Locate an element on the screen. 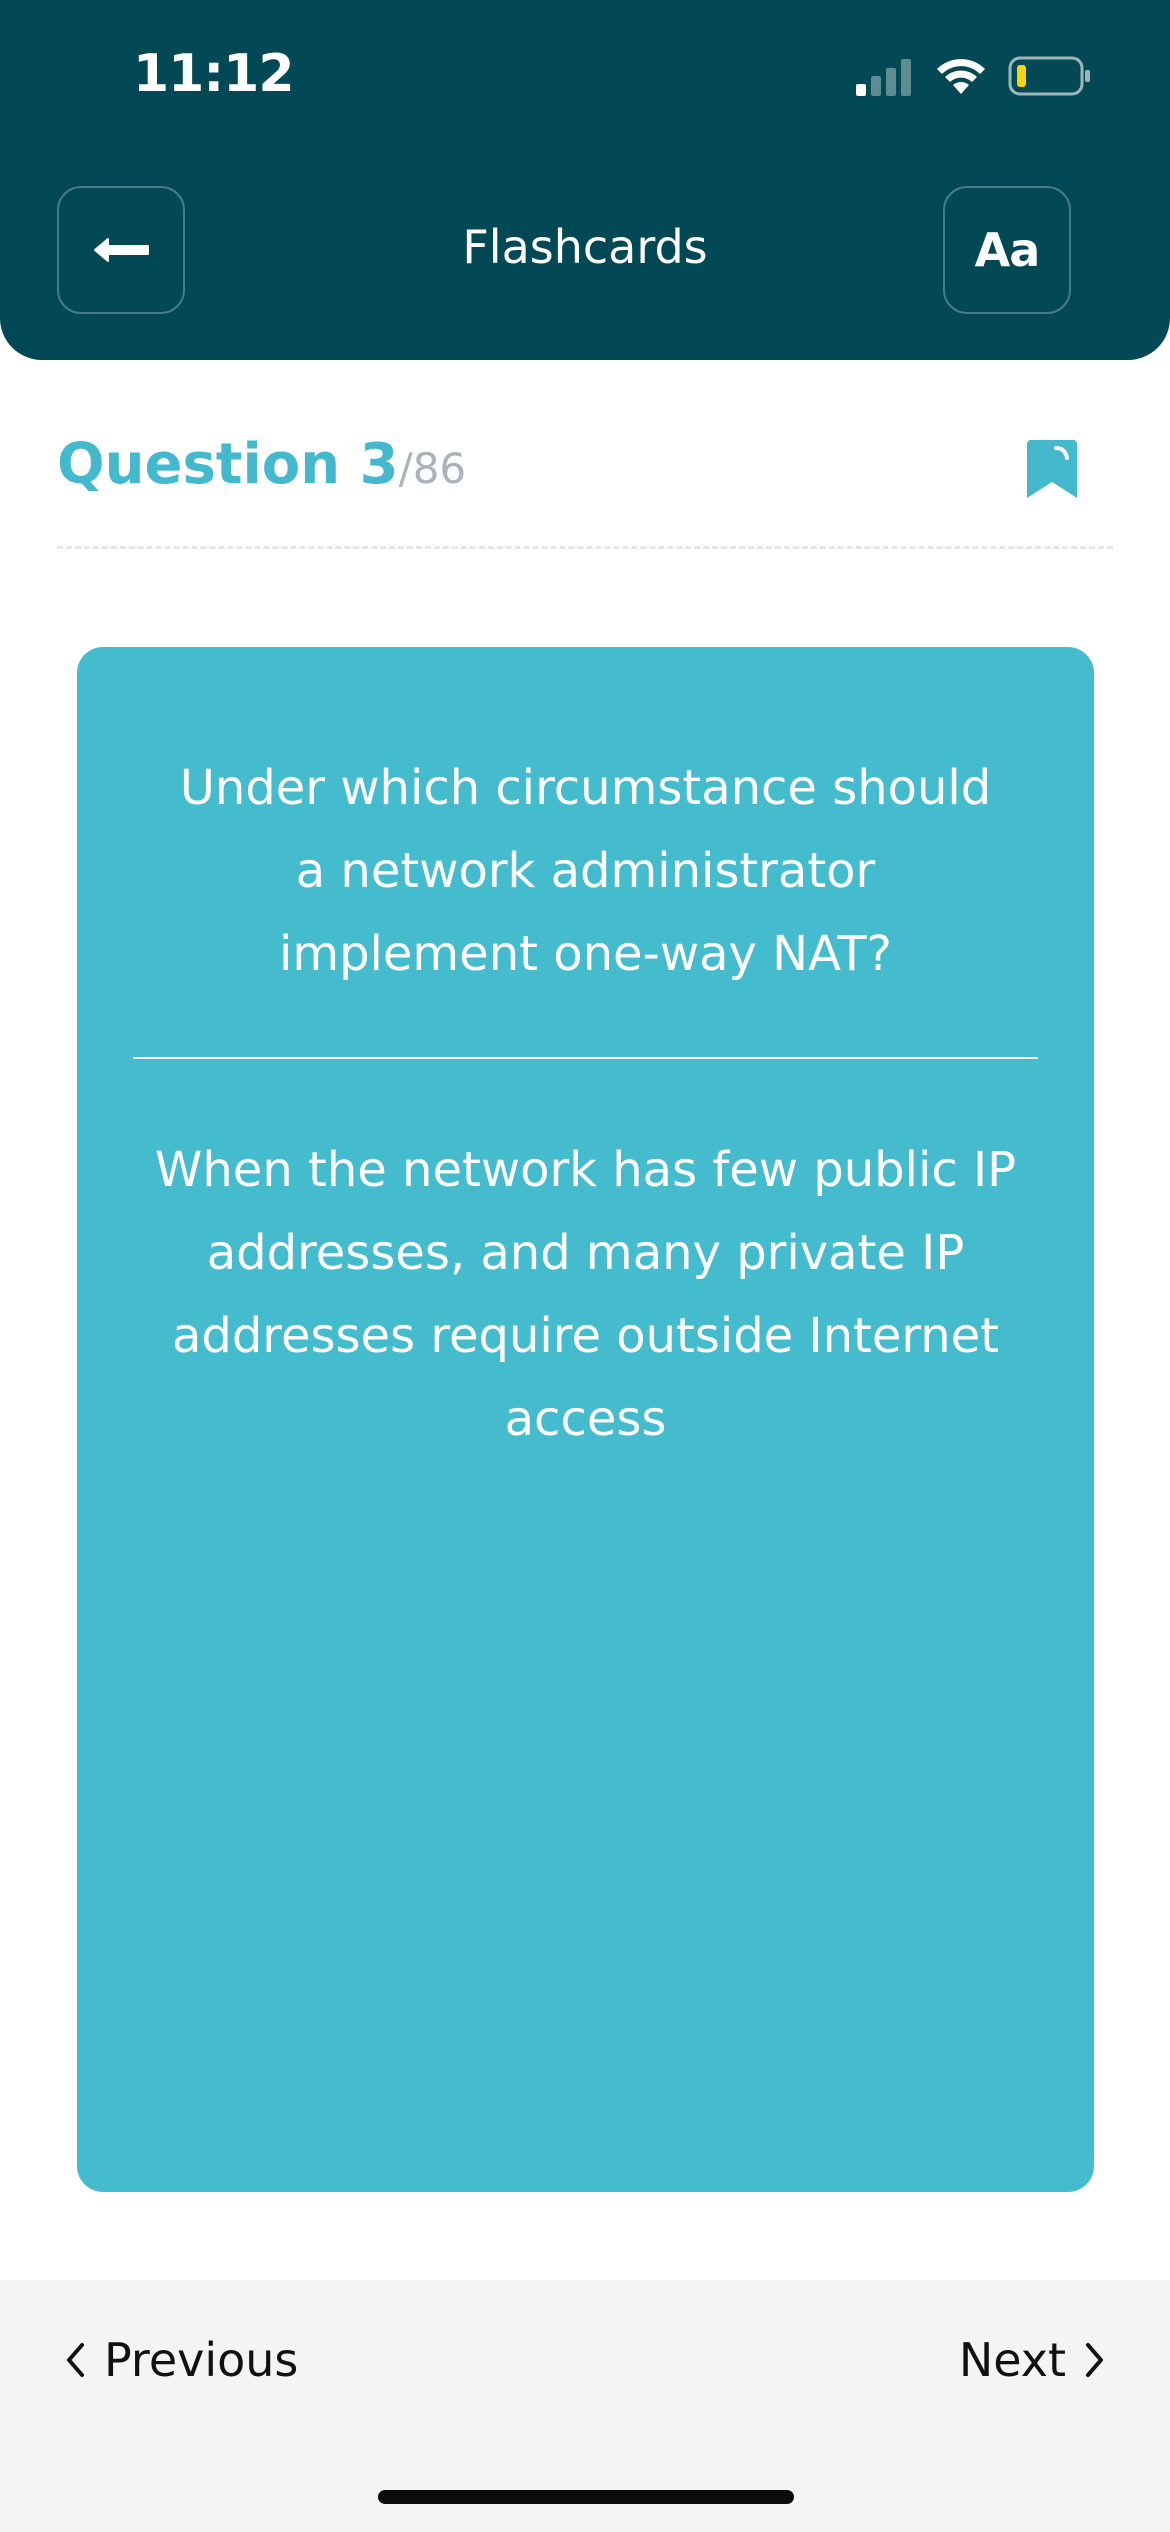 The image size is (1170, 2532). font-size-button: Aa is located at coordinates (1007, 250).